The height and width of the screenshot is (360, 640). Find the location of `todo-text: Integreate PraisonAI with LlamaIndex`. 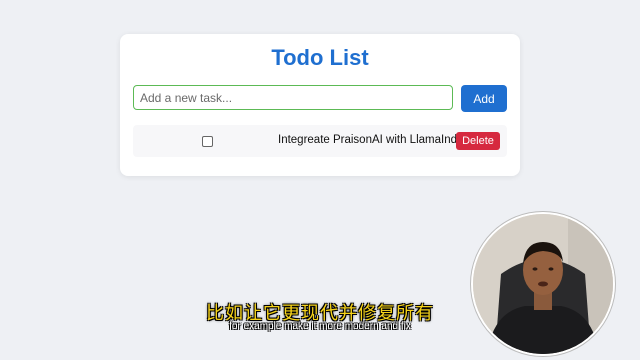

todo-text: Integreate PraisonAI with LlamaIndex is located at coordinates (374, 140).